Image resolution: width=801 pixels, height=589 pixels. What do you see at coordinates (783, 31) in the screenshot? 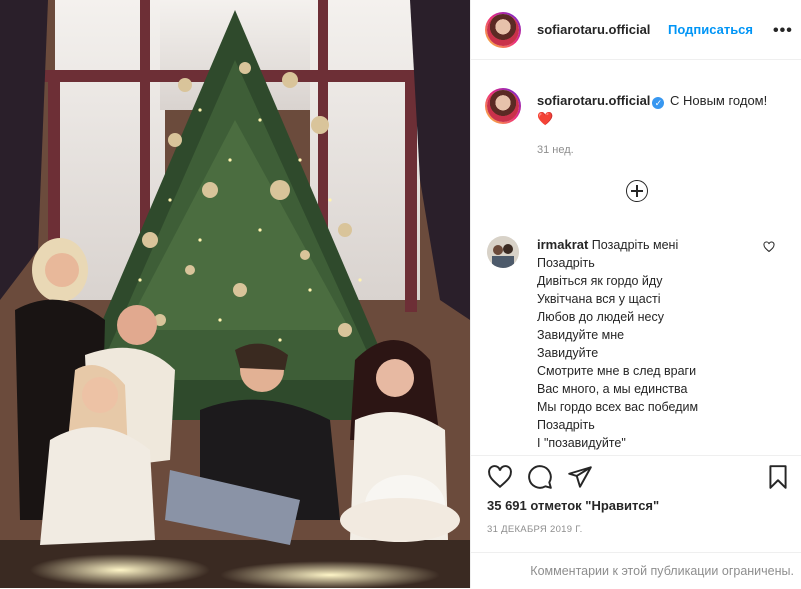
I see `more-options-icon: •••` at bounding box center [783, 31].